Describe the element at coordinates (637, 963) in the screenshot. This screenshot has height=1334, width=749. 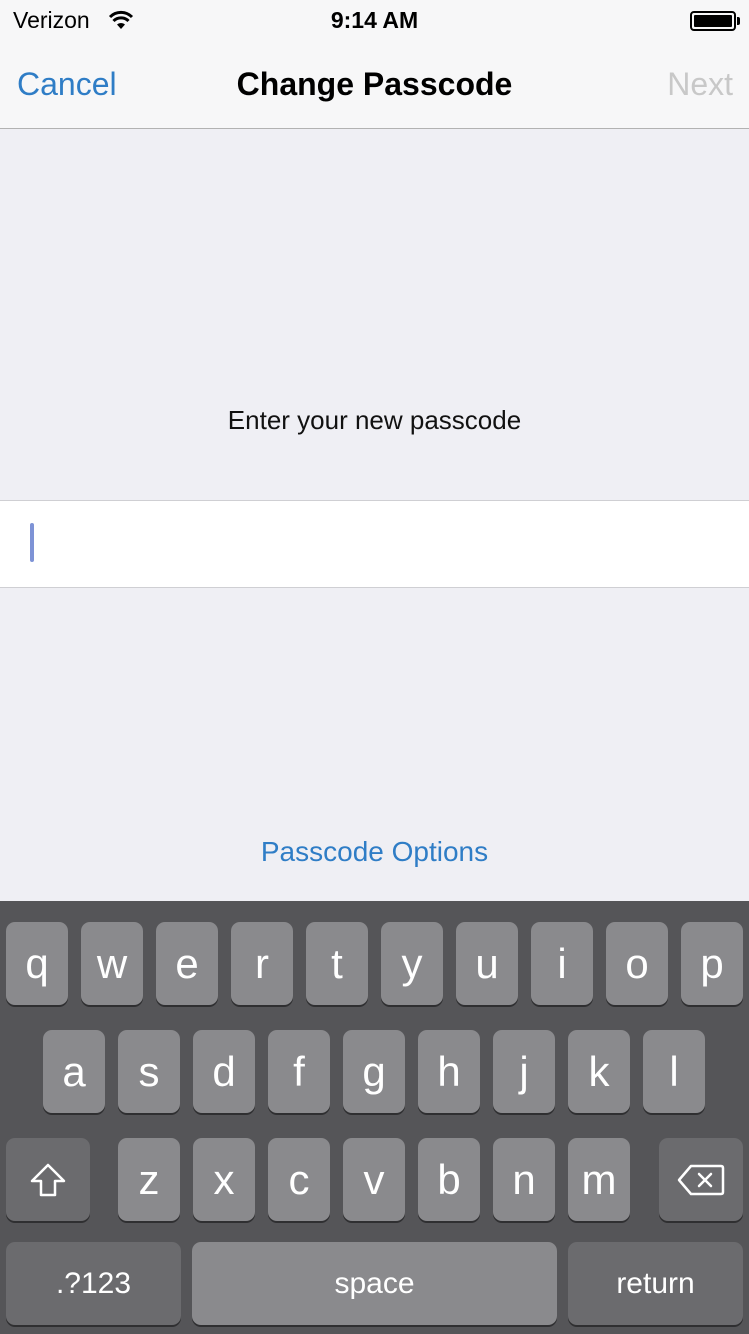
I see `key-o: o` at that location.